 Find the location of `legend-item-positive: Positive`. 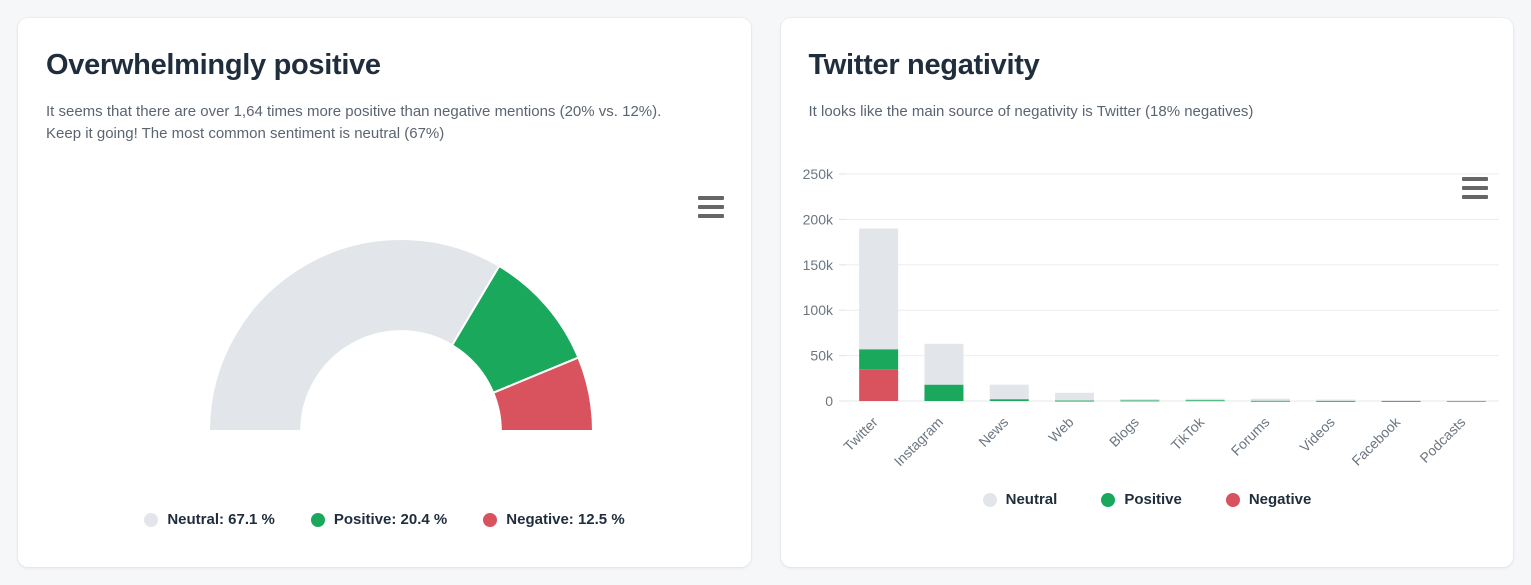

legend-item-positive: Positive is located at coordinates (1141, 499).